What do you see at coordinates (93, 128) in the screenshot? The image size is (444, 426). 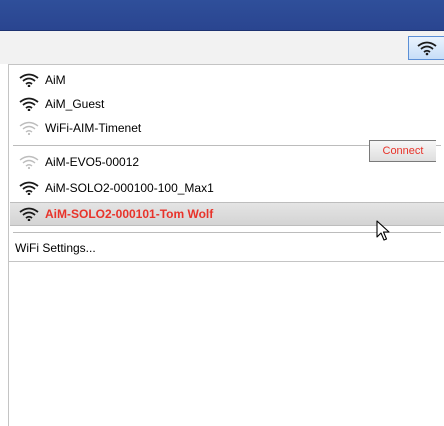 I see `network-name: WiFi-AIM-Timenet` at bounding box center [93, 128].